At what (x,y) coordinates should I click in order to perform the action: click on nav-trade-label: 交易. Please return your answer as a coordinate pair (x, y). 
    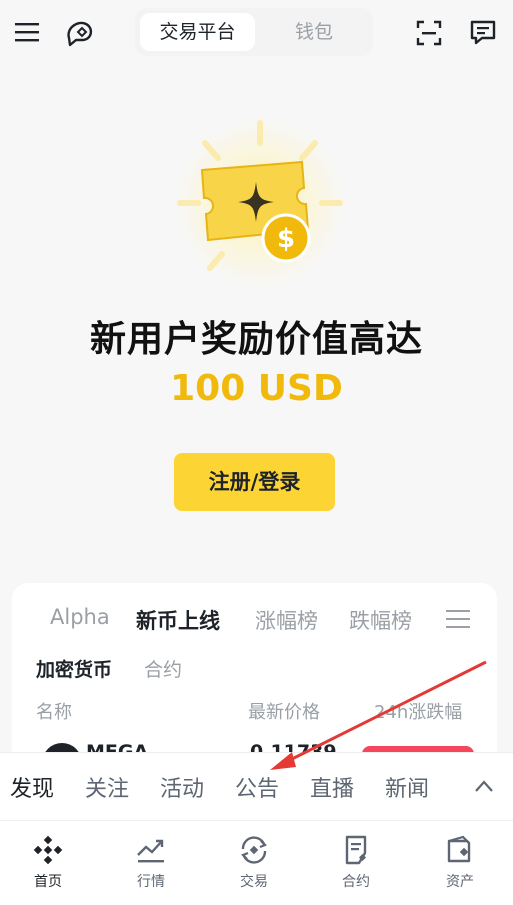
    Looking at the image, I should click on (254, 882).